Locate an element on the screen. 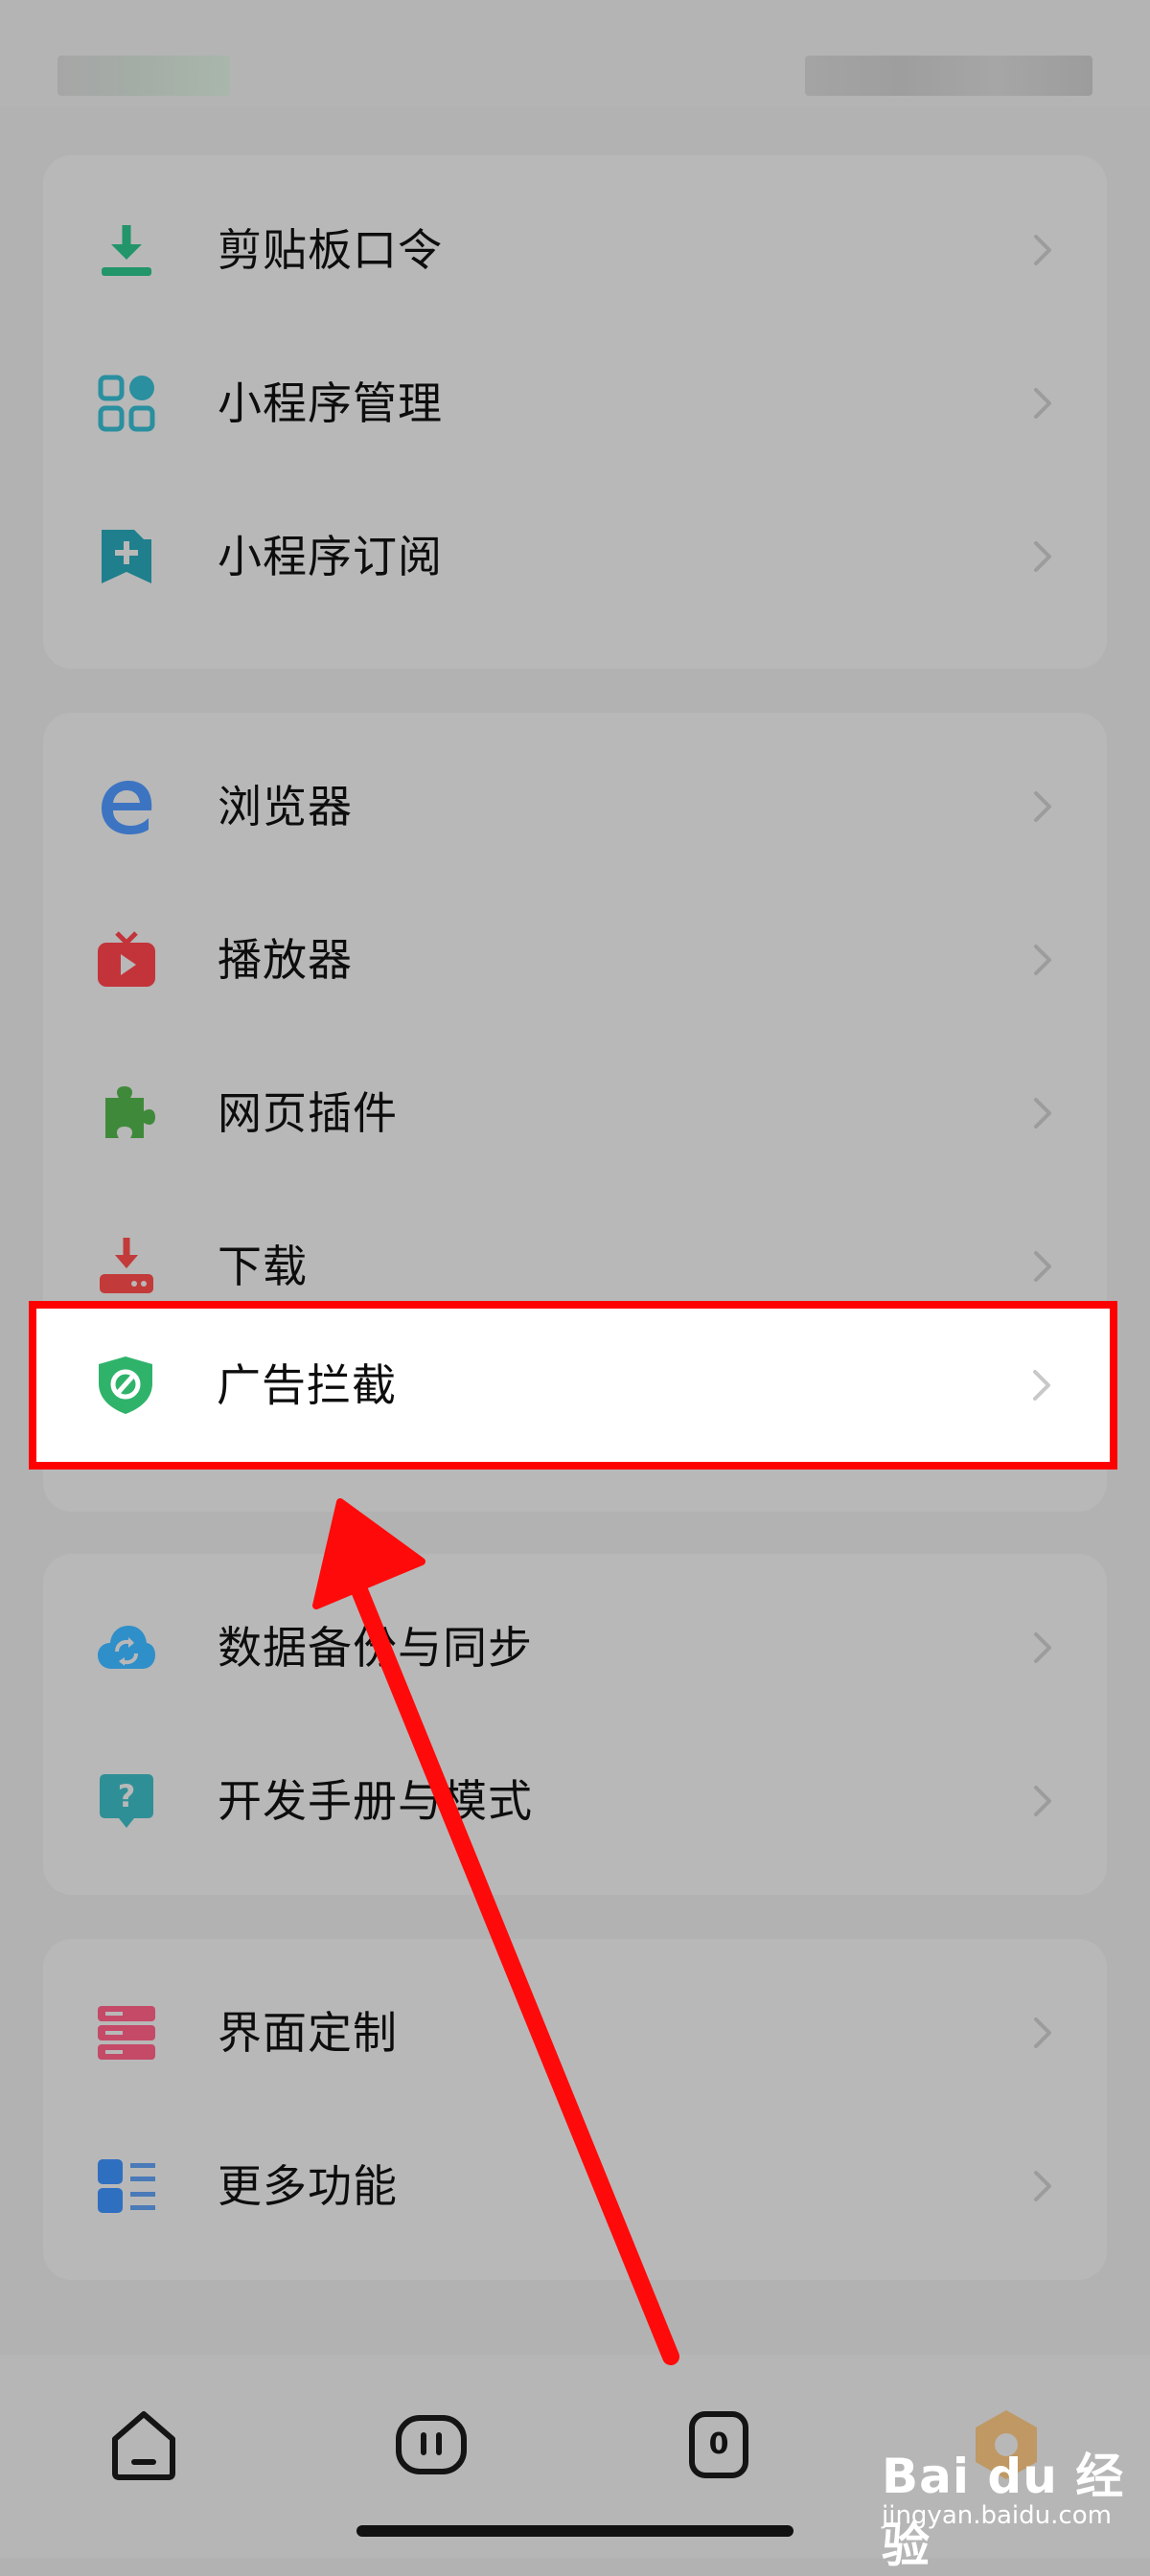 The width and height of the screenshot is (1150, 2576). menu-item-label: 剪贴板口令 is located at coordinates (330, 250).